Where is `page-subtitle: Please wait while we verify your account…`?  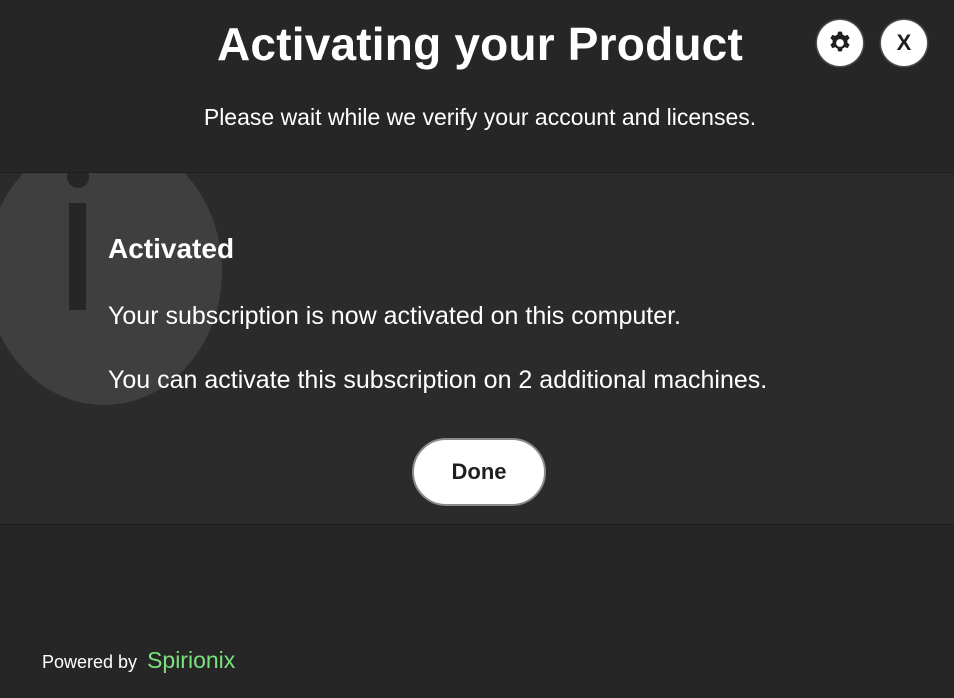
page-subtitle: Please wait while we verify your account… is located at coordinates (480, 117).